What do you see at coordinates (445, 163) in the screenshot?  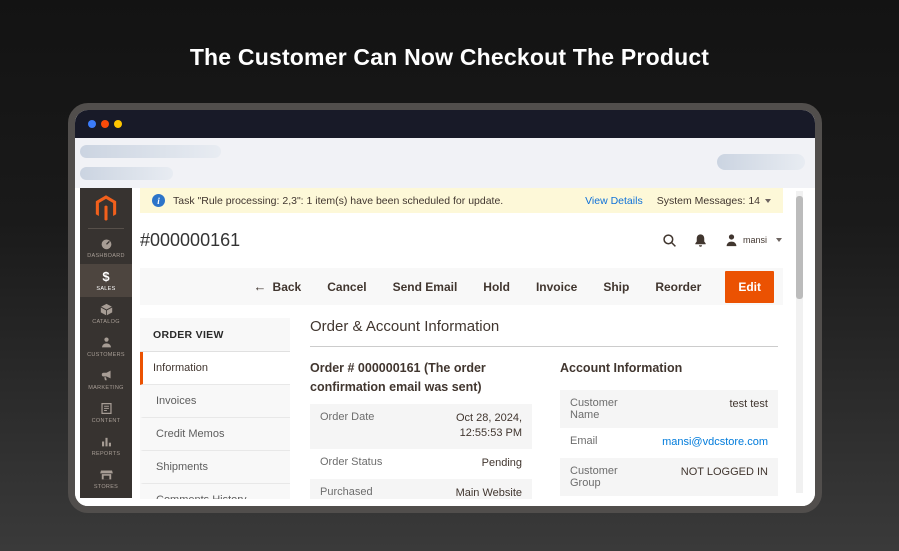 I see `browser-header-skeleton` at bounding box center [445, 163].